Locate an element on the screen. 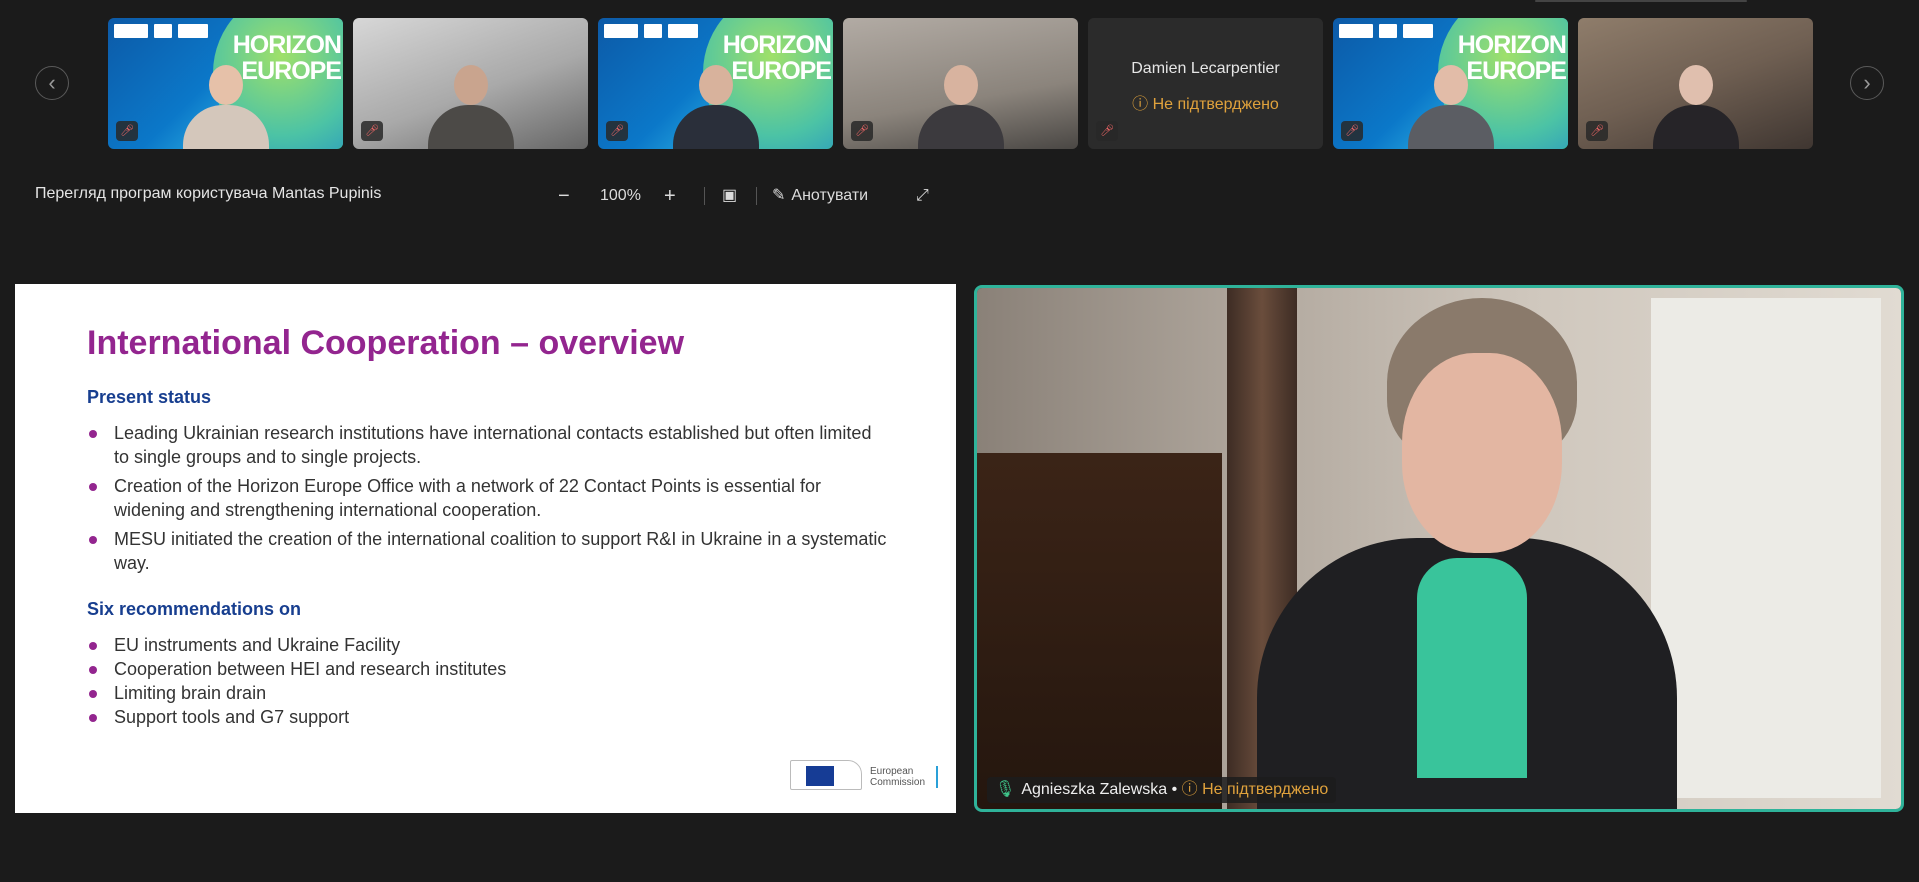  slide-bullet: EU instruments and Ukraine Facility is located at coordinates (487, 645).